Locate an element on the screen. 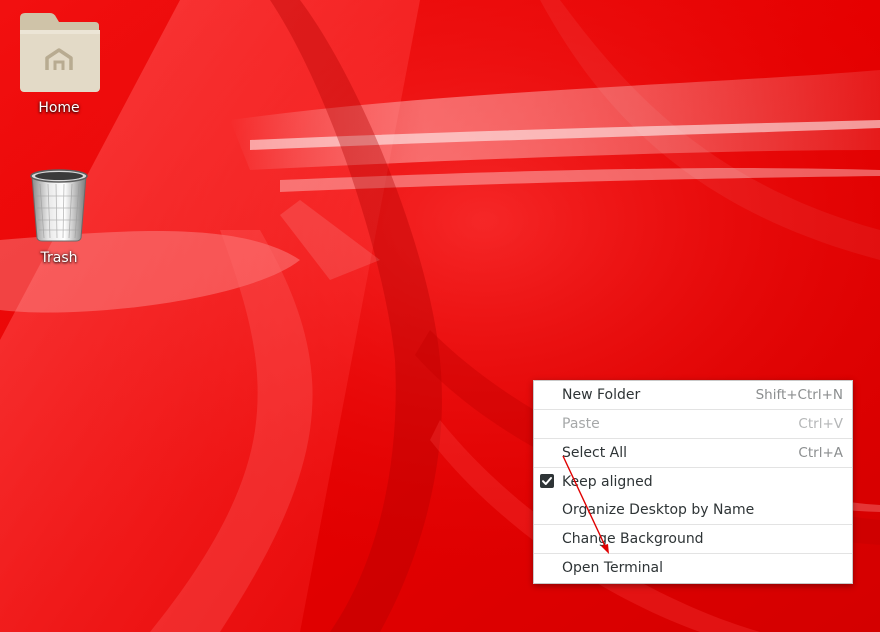 This screenshot has width=880, height=632. menu-item-label: Organize Desktop by Name is located at coordinates (658, 510).